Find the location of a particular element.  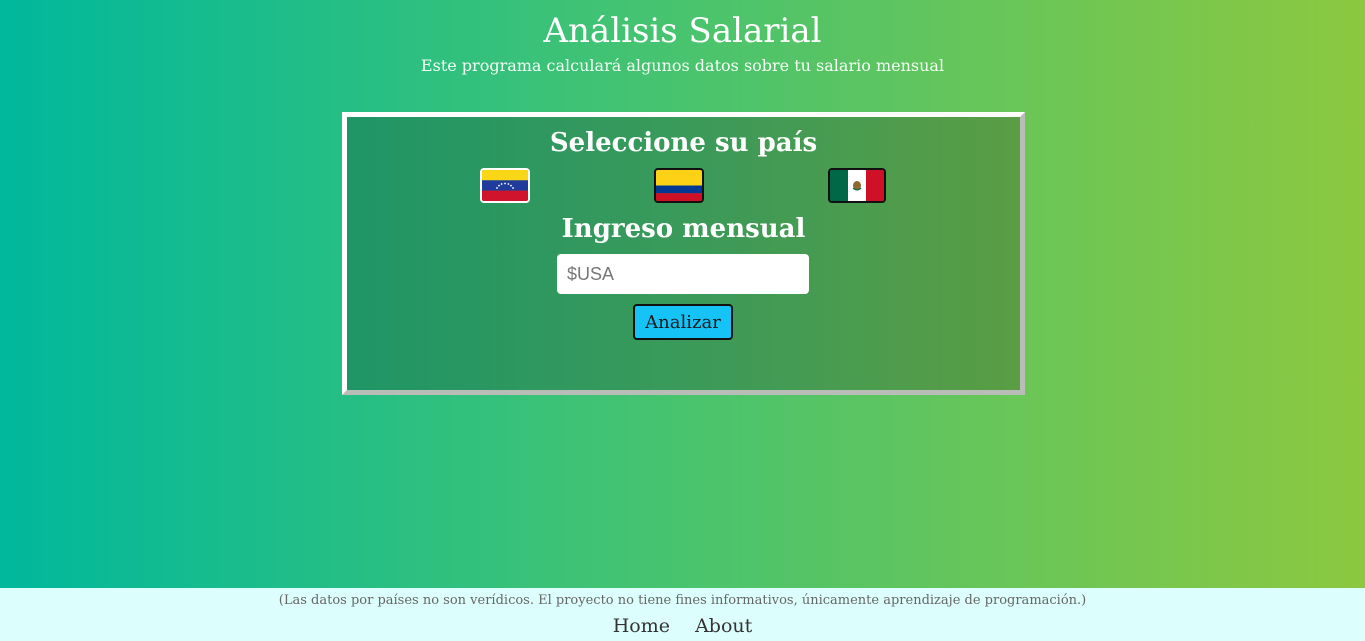

home-link: Home is located at coordinates (641, 626).